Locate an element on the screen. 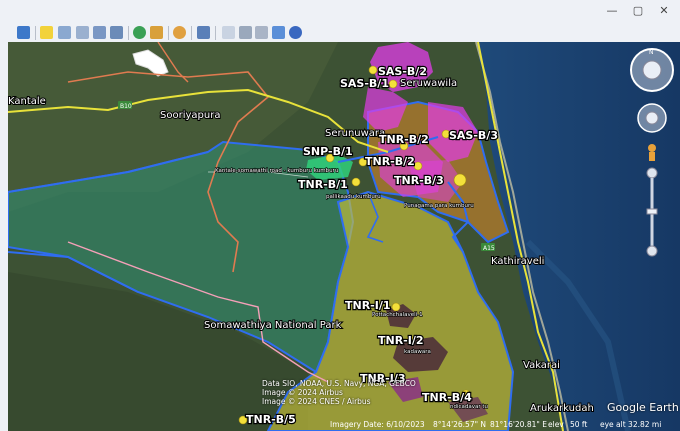 The height and width of the screenshot is (431, 680). imagery-date: Imagery Date: 6/10/2023 is located at coordinates (377, 424).